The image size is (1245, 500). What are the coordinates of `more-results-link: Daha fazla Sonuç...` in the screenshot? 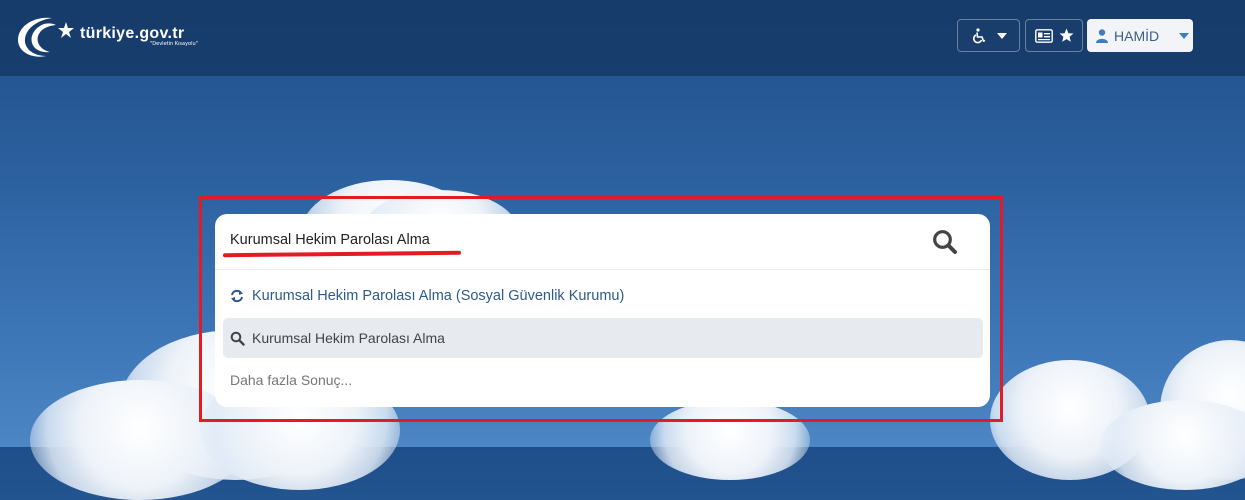 It's located at (291, 380).